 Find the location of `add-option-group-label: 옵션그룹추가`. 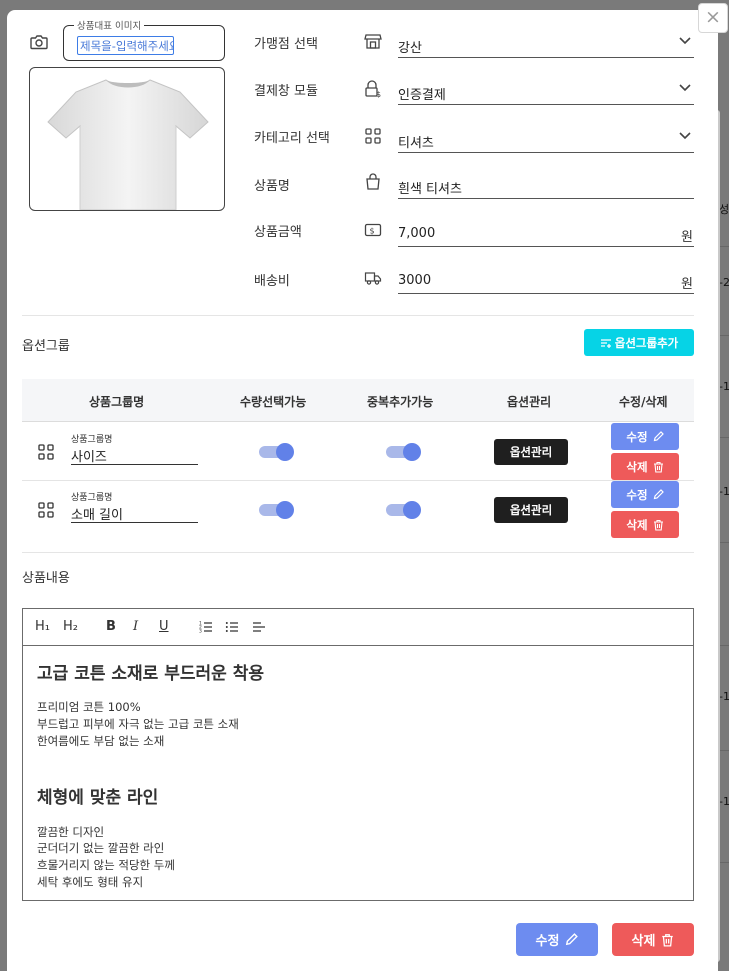

add-option-group-label: 옵션그룹추가 is located at coordinates (646, 342).